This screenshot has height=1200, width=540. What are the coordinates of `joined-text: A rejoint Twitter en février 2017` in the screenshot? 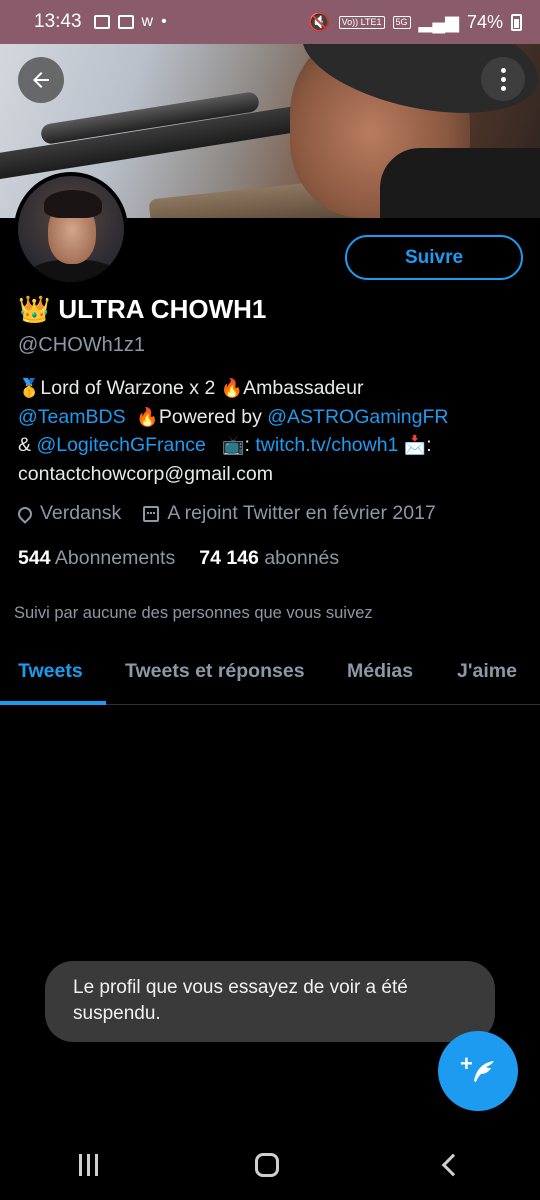 It's located at (301, 513).